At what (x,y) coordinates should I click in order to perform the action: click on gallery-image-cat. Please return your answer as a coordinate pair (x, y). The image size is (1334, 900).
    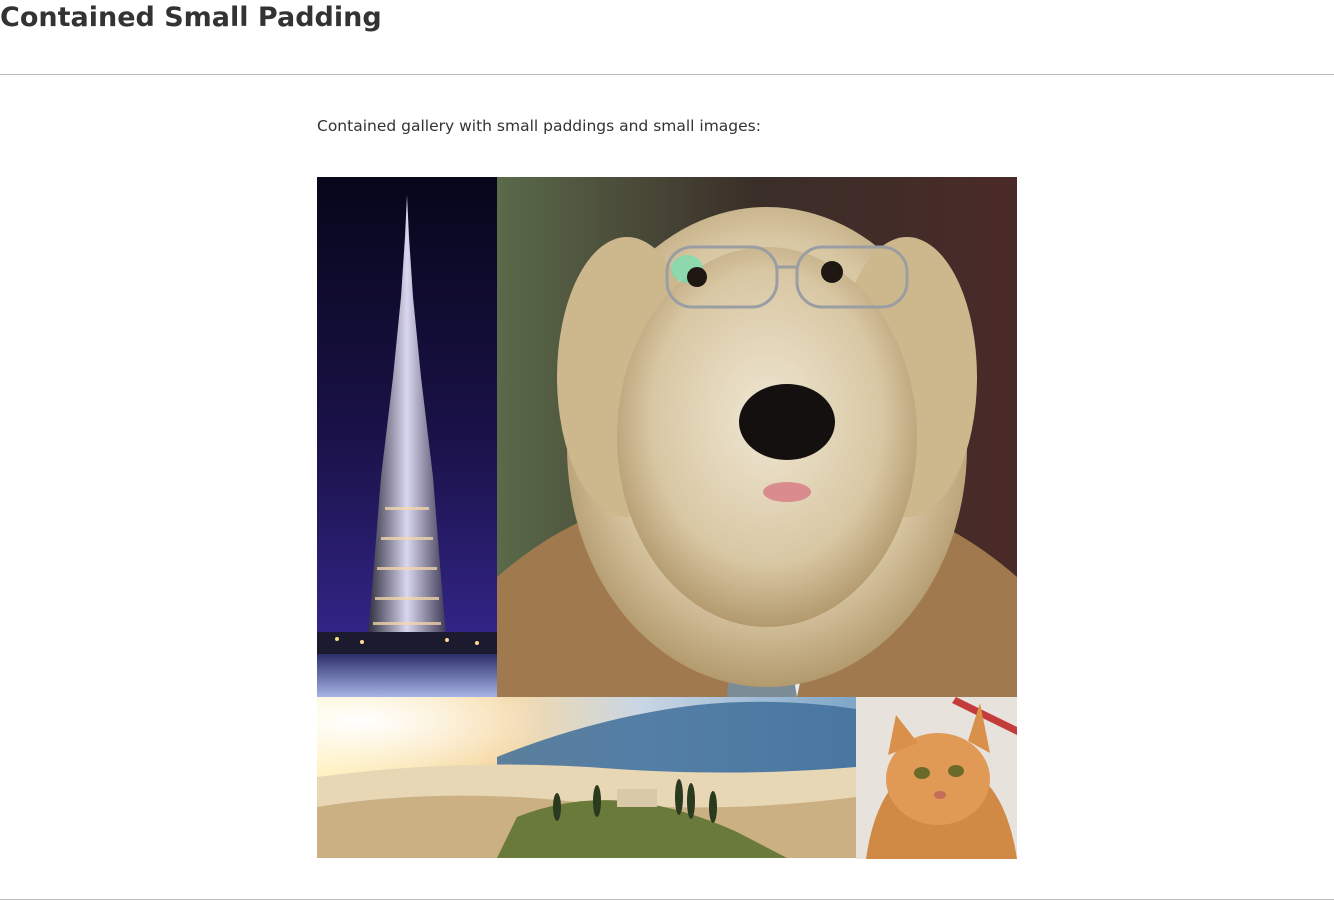
    Looking at the image, I should click on (936, 778).